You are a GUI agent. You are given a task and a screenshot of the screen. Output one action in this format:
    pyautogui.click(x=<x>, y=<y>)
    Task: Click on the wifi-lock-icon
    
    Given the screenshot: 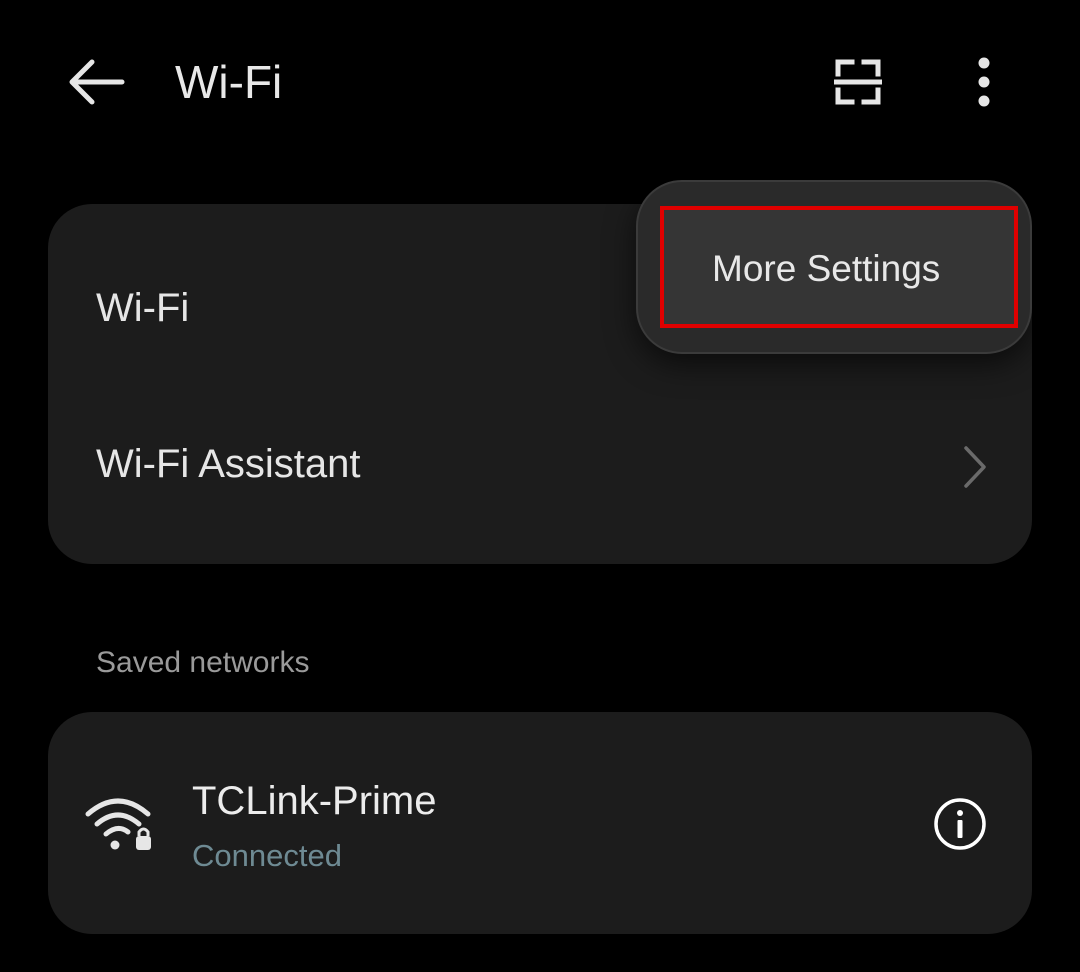 What is the action you would take?
    pyautogui.click(x=118, y=824)
    